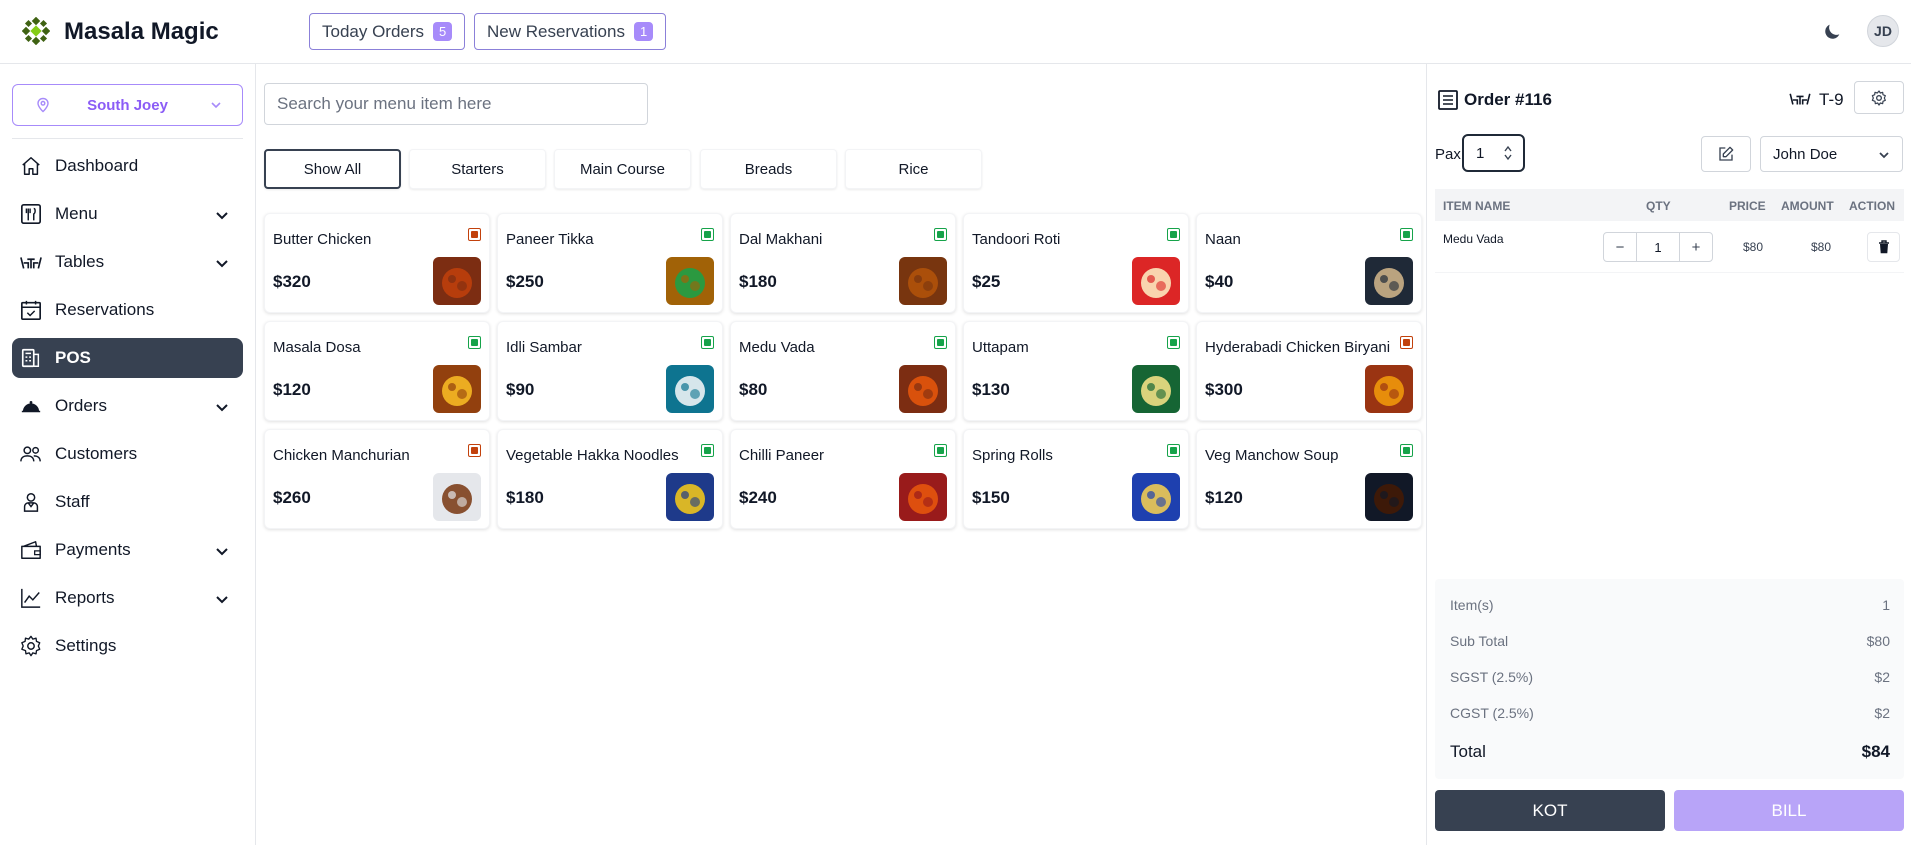 The width and height of the screenshot is (1911, 845). Describe the element at coordinates (1309, 371) in the screenshot. I see `menu-item-card: Hyderabadi Chicken Biryani $300` at that location.